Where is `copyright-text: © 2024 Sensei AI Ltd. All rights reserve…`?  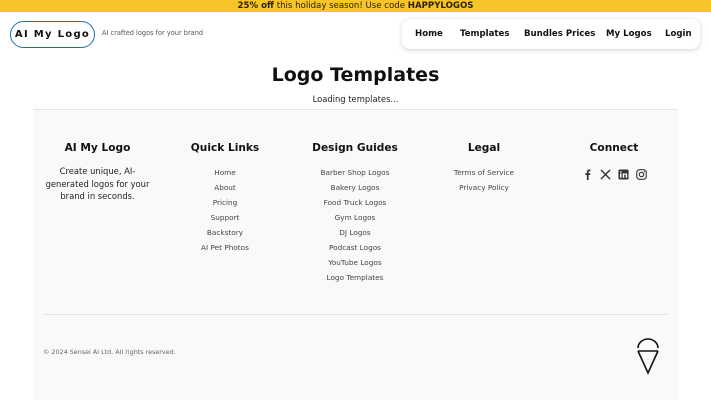
copyright-text: © 2024 Sensei AI Ltd. All rights reserve… is located at coordinates (109, 352).